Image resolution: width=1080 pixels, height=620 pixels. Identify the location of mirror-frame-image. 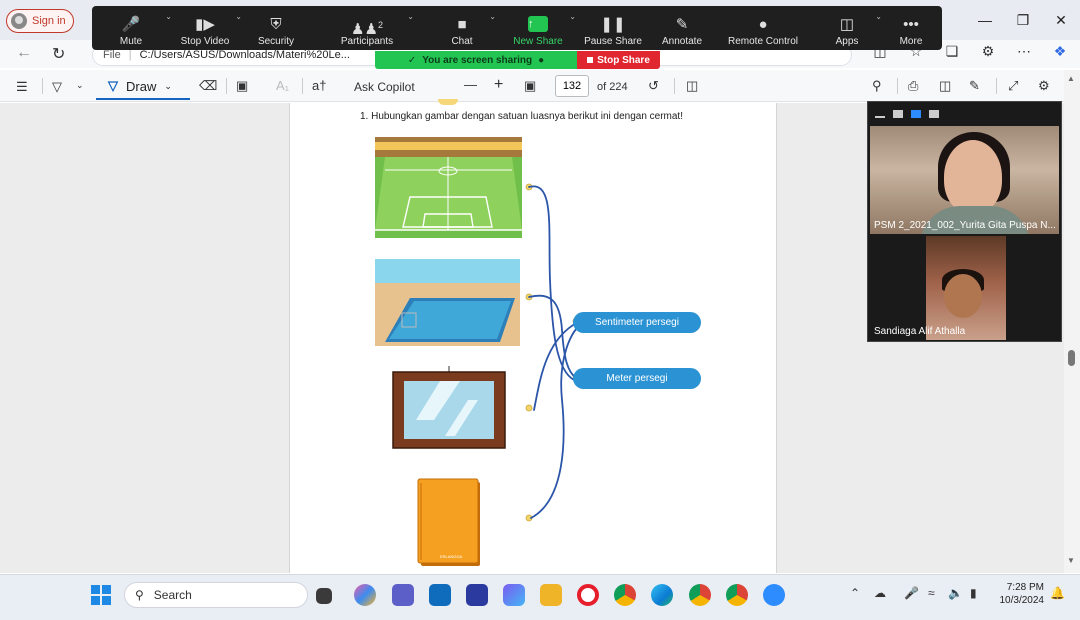
(449, 407).